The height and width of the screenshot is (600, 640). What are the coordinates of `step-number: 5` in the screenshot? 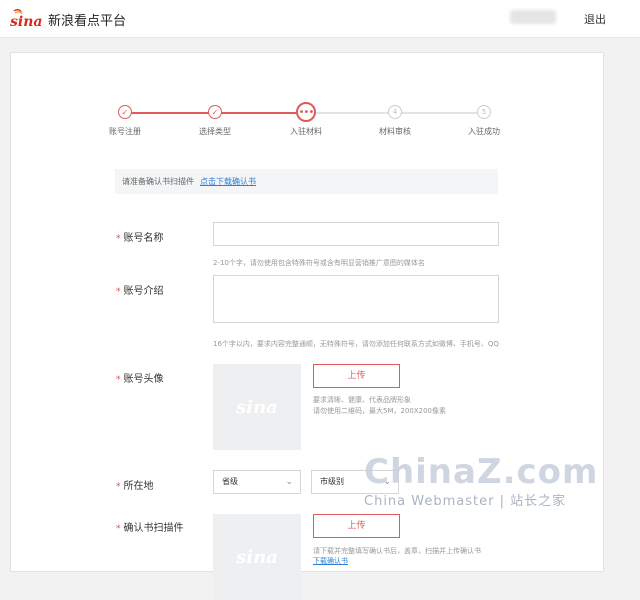 It's located at (484, 112).